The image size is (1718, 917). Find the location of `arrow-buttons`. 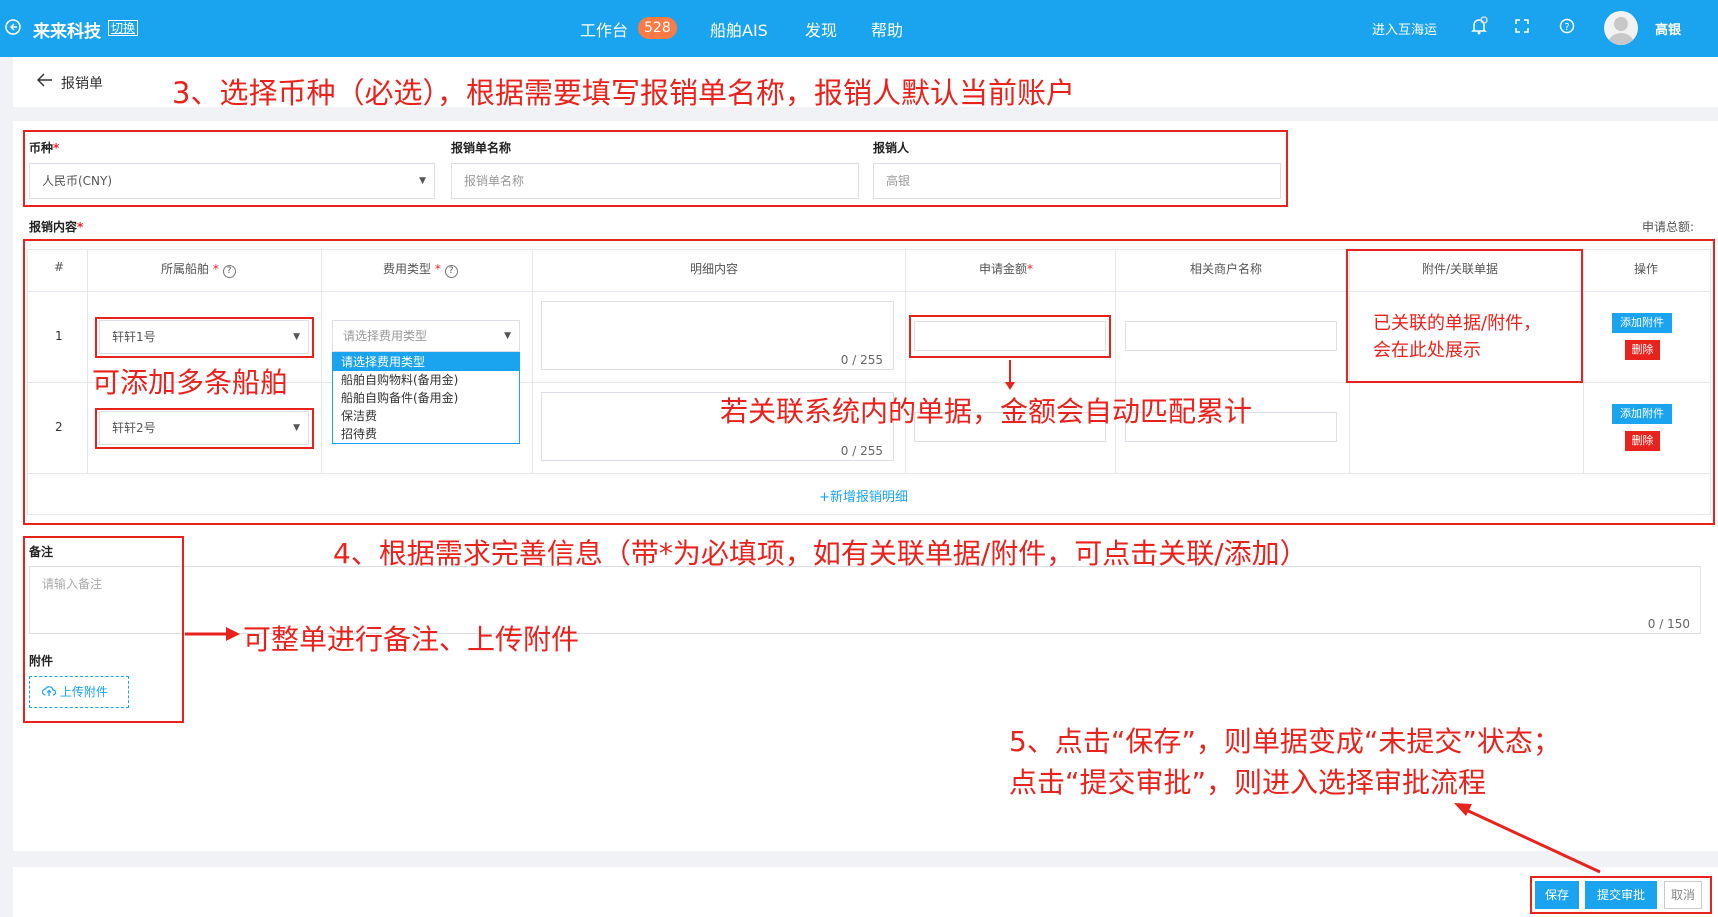

arrow-buttons is located at coordinates (1531, 840).